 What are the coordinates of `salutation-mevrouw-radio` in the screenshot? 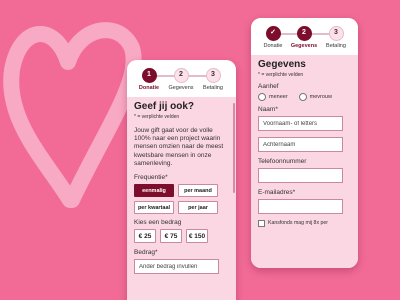 It's located at (302, 97).